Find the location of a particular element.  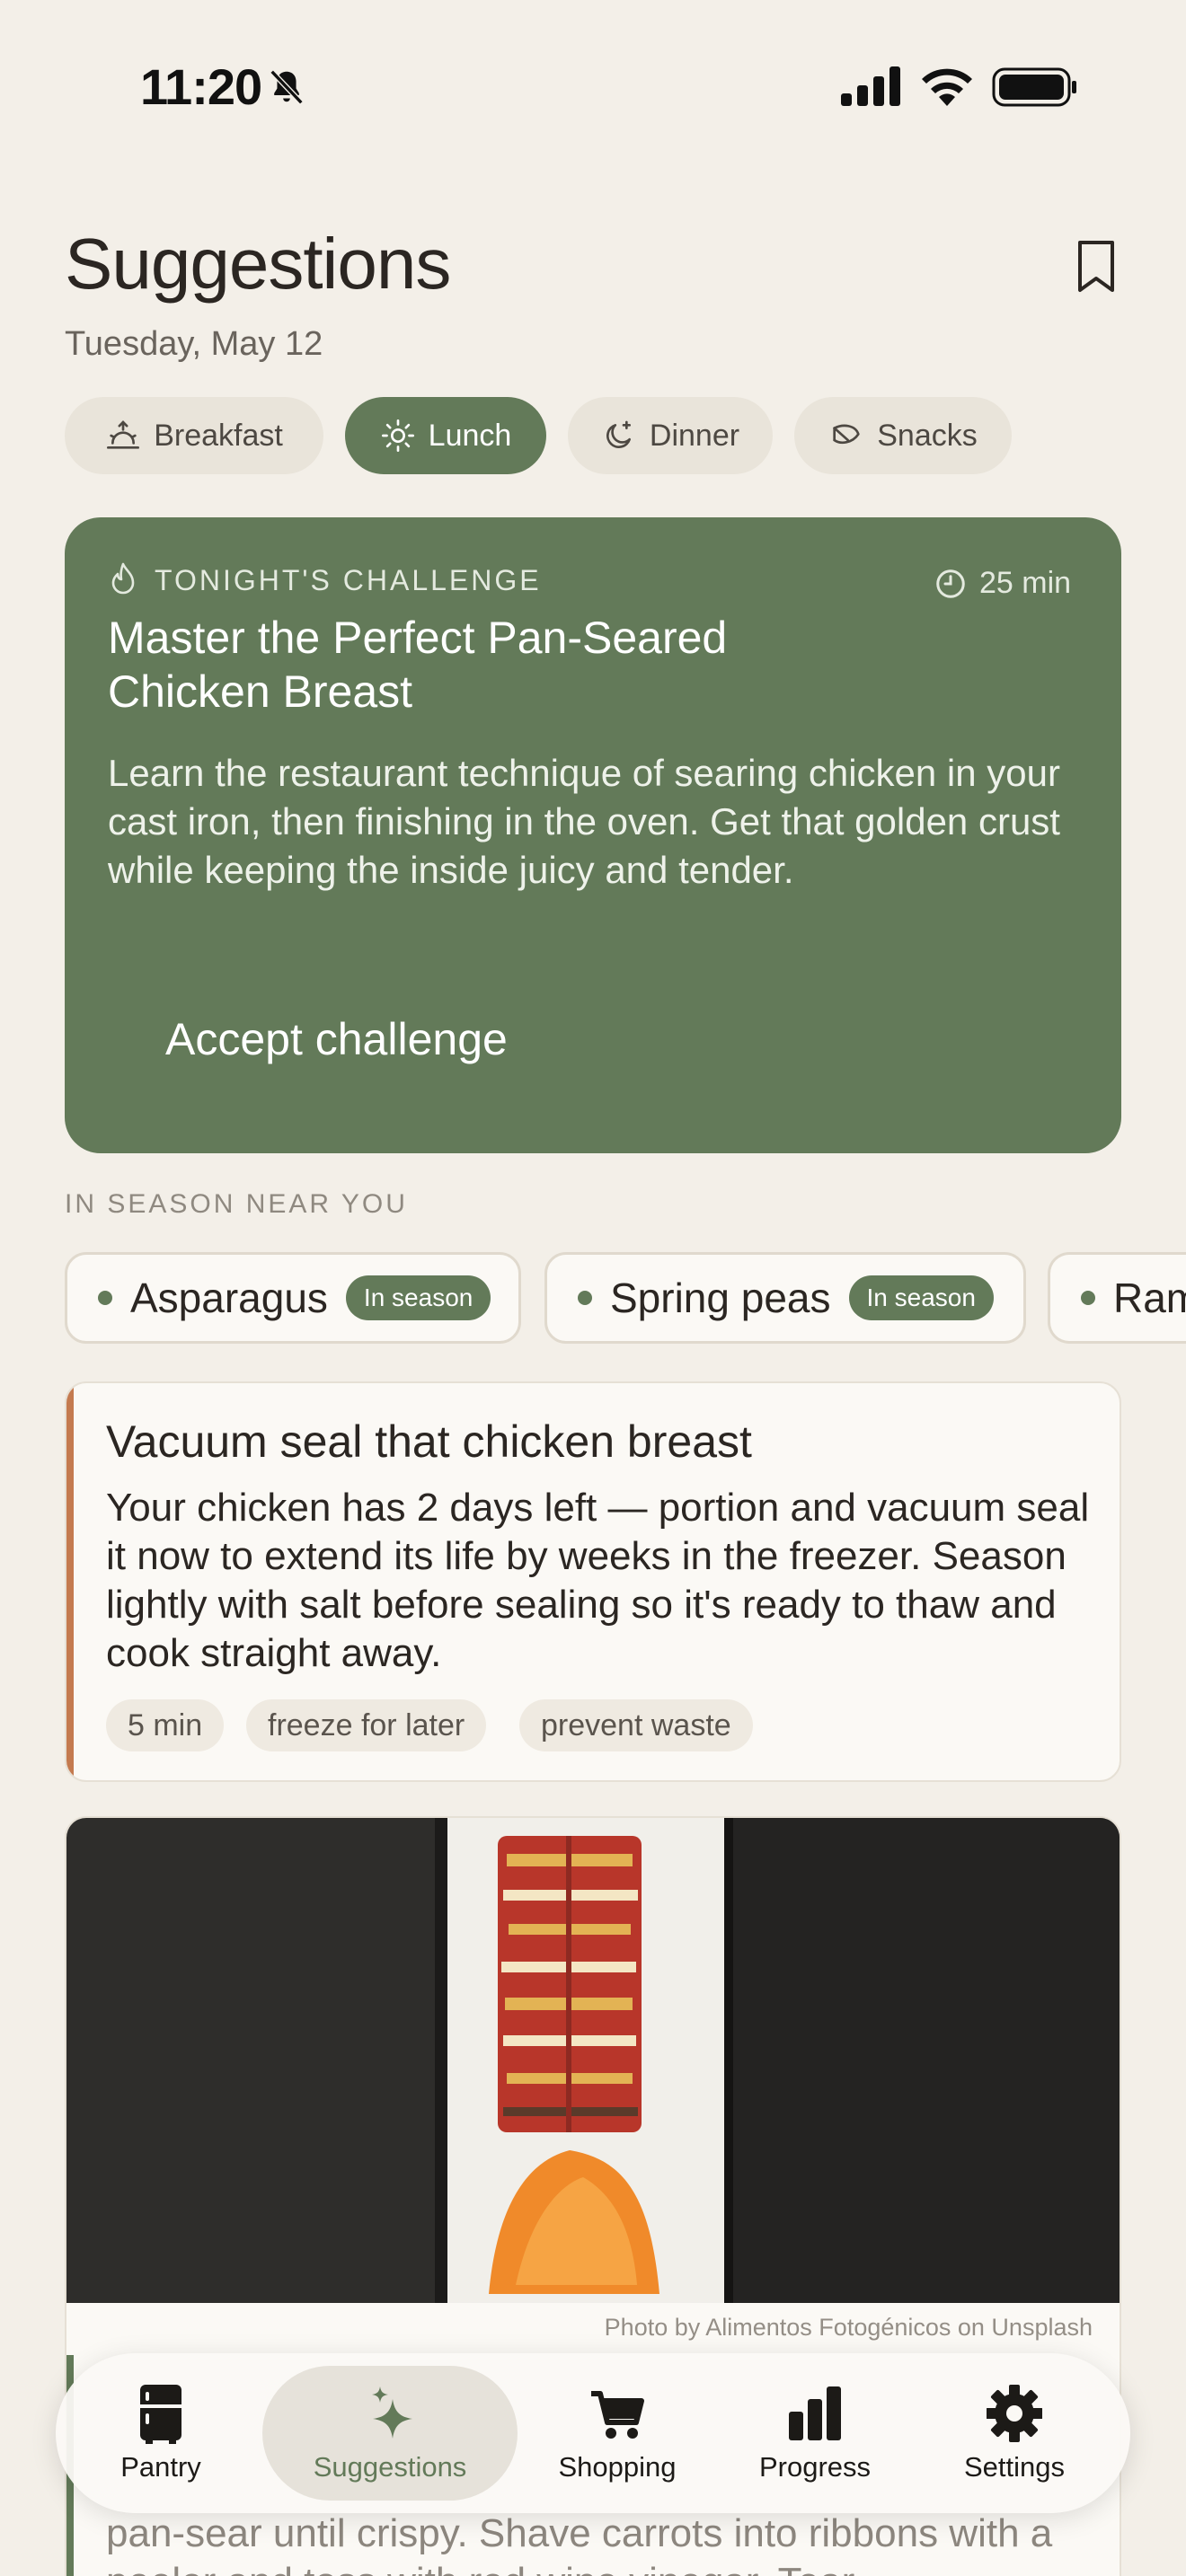

moon-icon is located at coordinates (618, 434).